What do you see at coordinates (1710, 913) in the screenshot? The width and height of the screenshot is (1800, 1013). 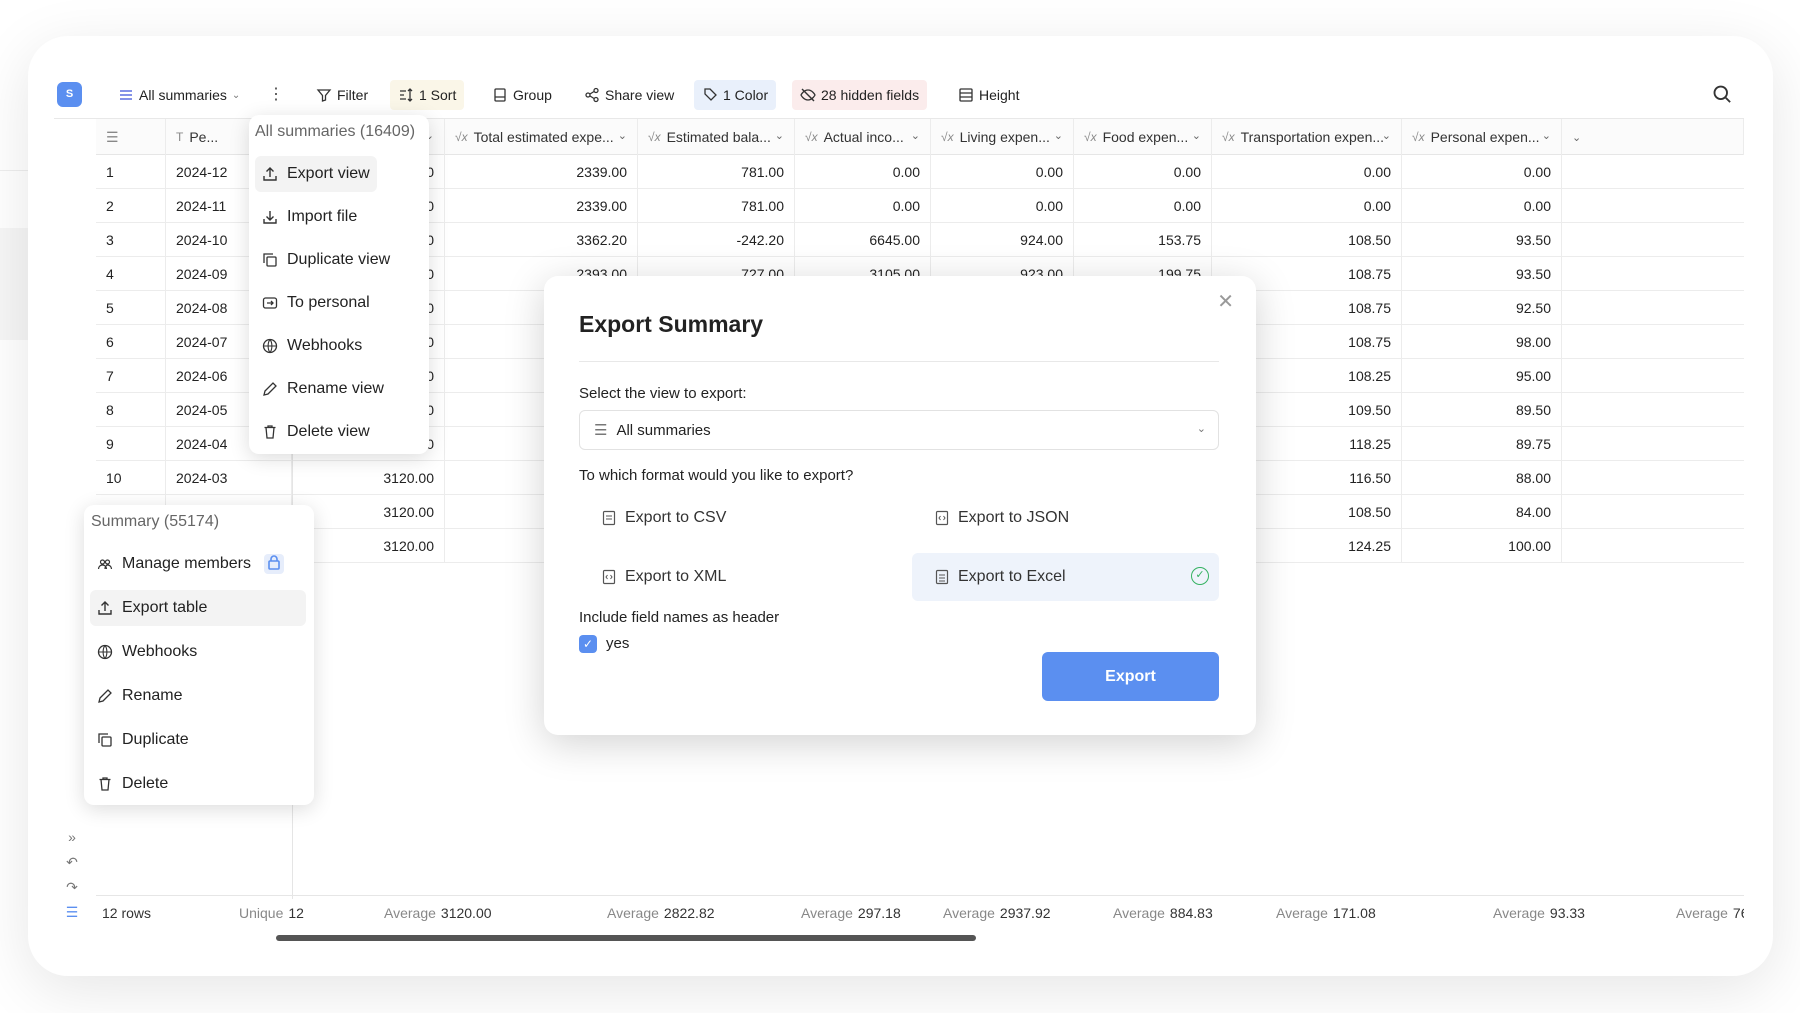 I see `average-stat: Average76.98` at bounding box center [1710, 913].